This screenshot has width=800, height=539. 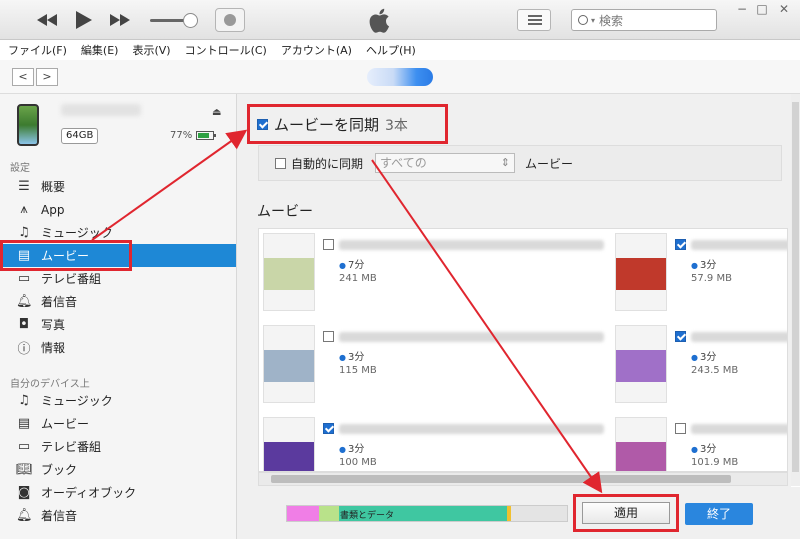 What do you see at coordinates (20, 168) in the screenshot?
I see `settings-section-label: 設定` at bounding box center [20, 168].